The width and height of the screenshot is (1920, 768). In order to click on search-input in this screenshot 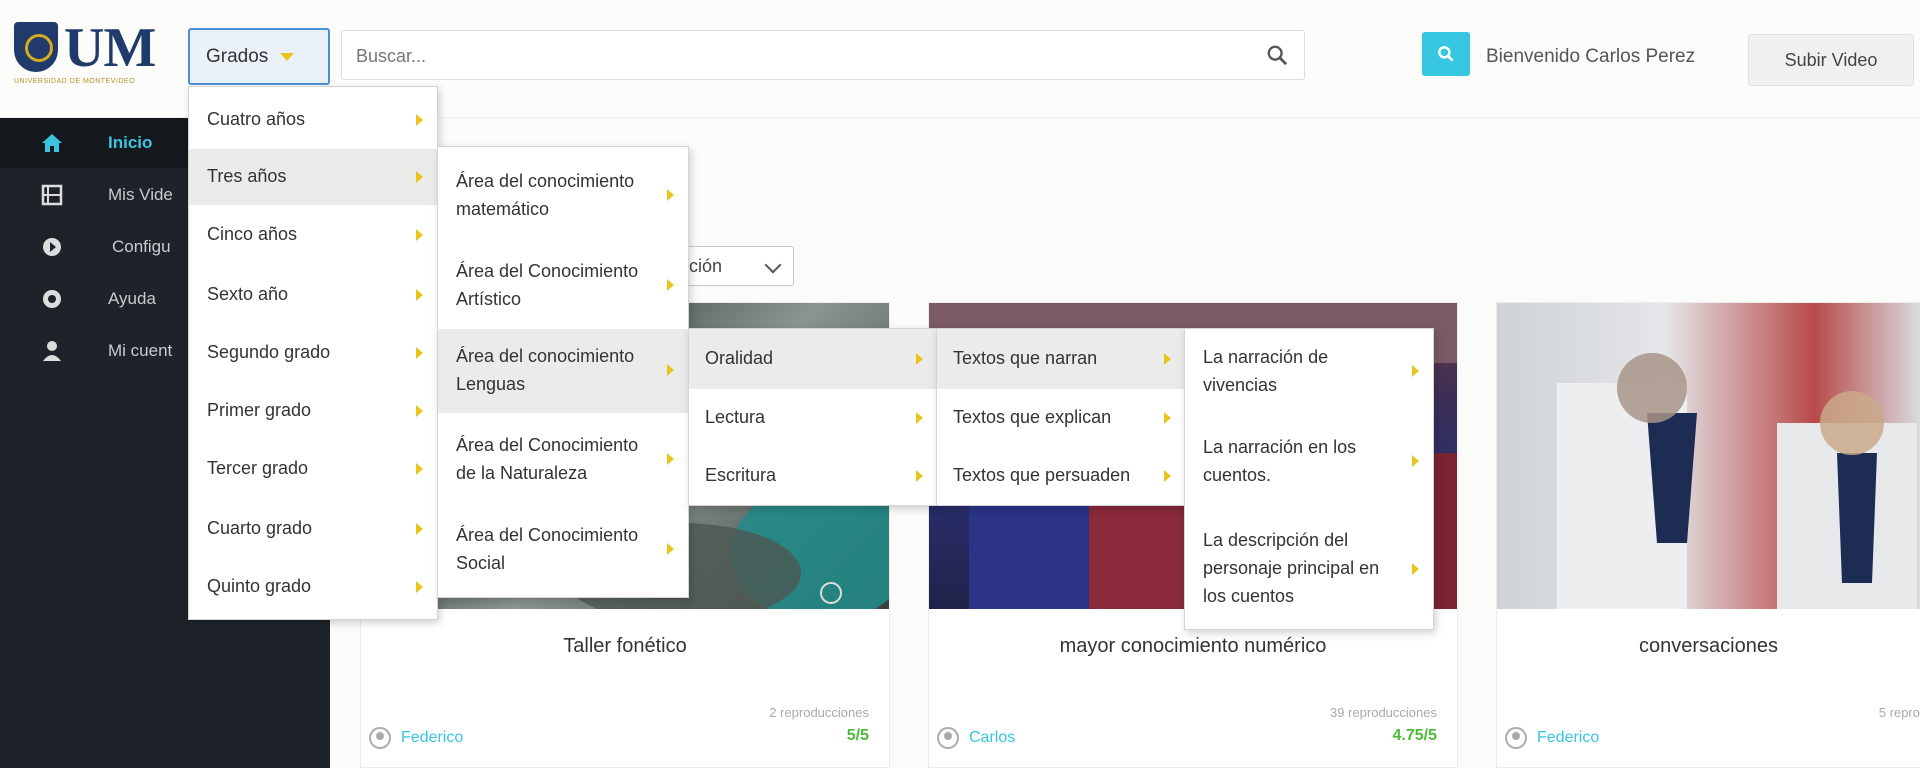, I will do `click(806, 56)`.